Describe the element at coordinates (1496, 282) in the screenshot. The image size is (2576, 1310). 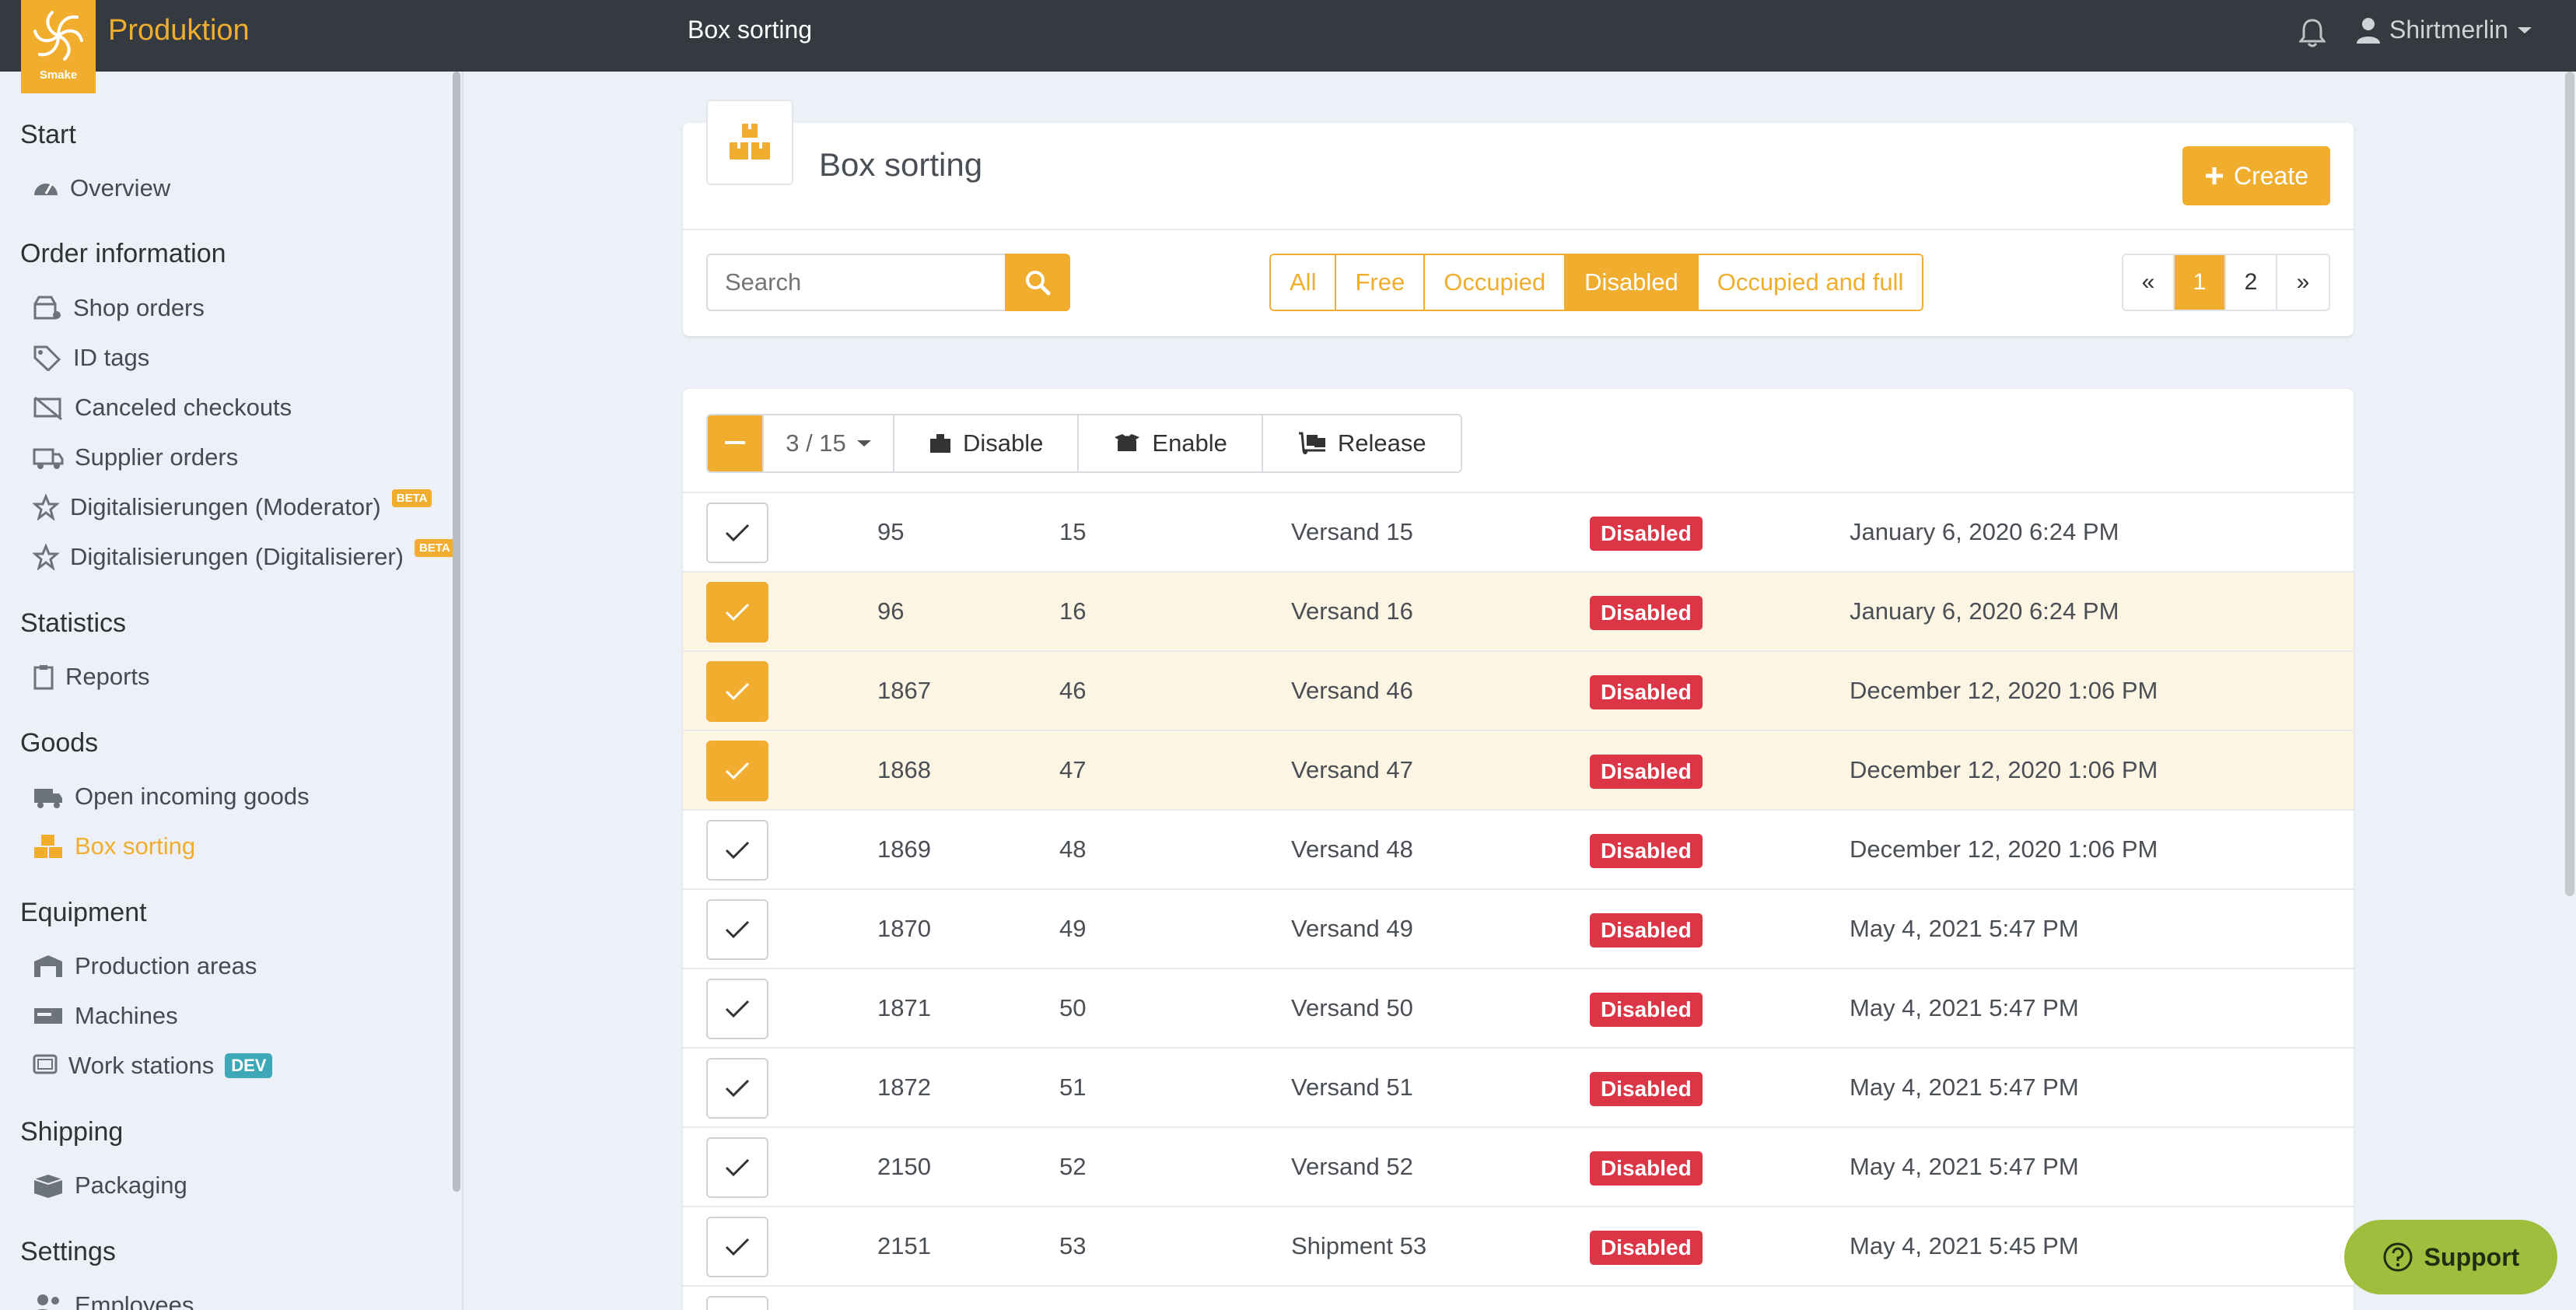
I see `filter-occupied: Occupied` at that location.